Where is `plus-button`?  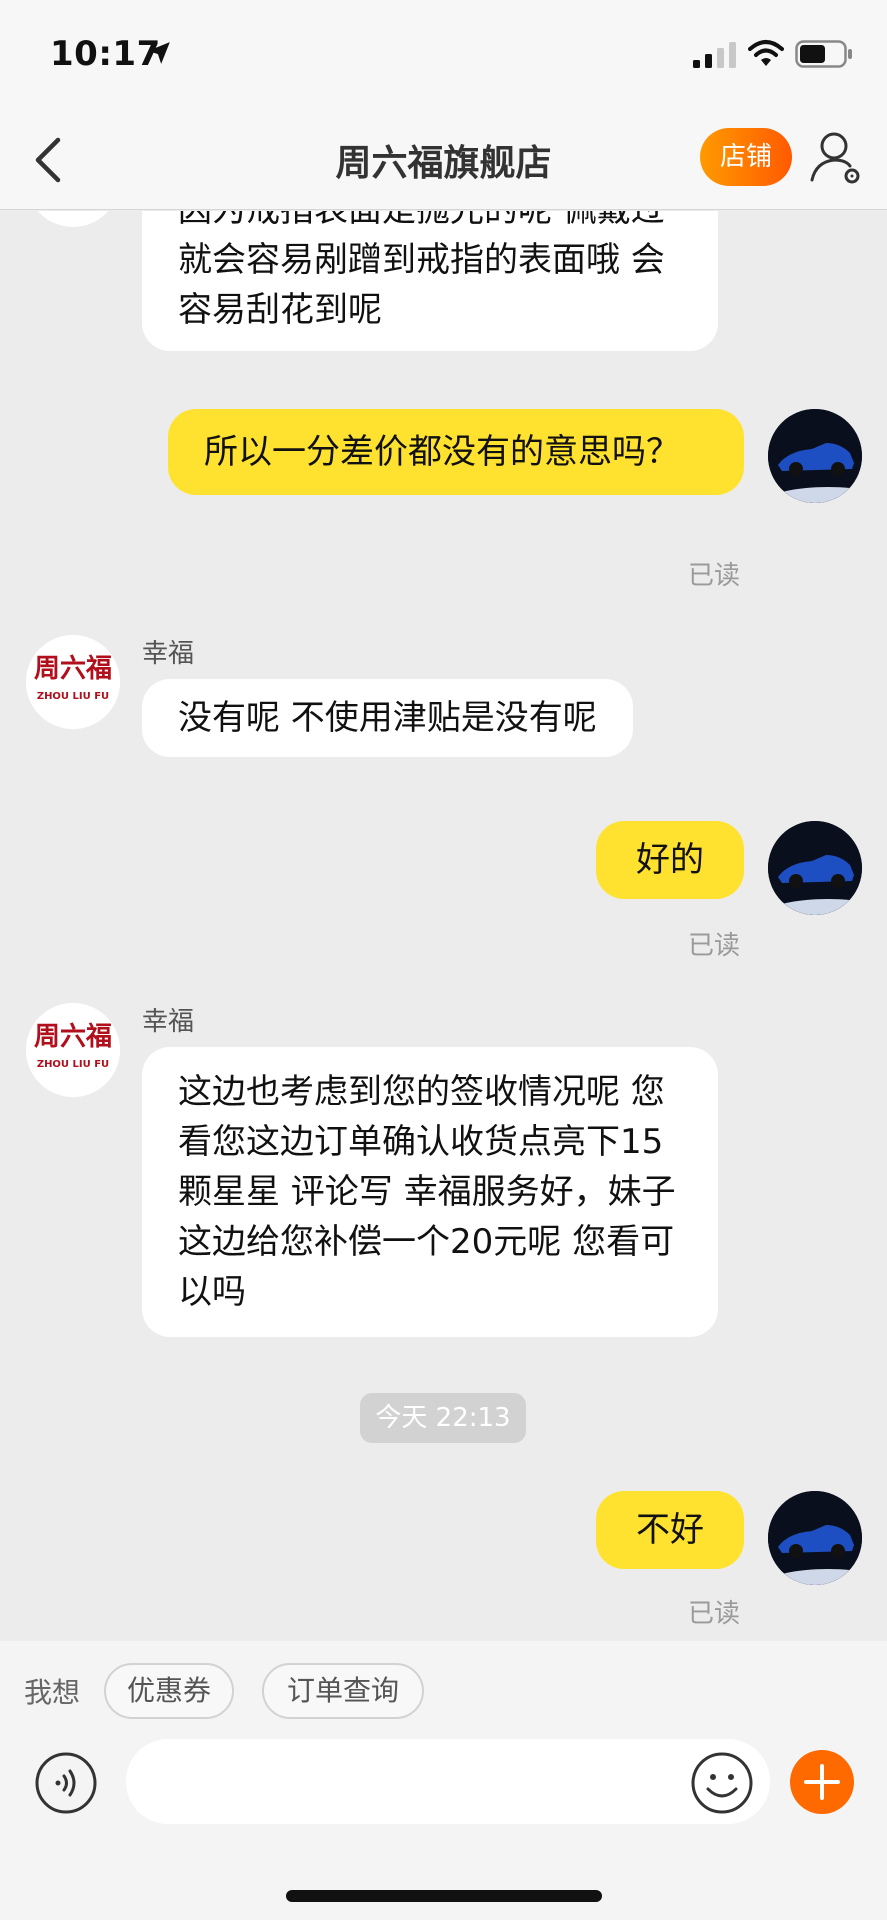 plus-button is located at coordinates (822, 1782).